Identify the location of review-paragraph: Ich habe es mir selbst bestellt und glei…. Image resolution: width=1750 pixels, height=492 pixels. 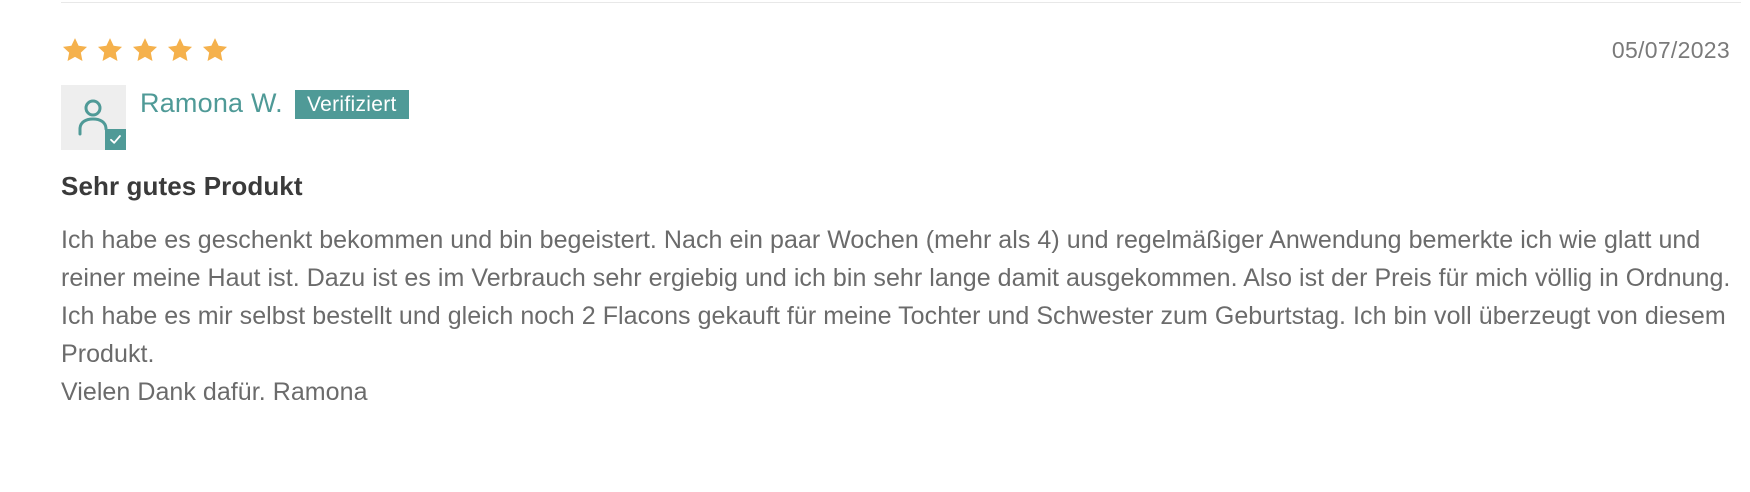
(893, 335).